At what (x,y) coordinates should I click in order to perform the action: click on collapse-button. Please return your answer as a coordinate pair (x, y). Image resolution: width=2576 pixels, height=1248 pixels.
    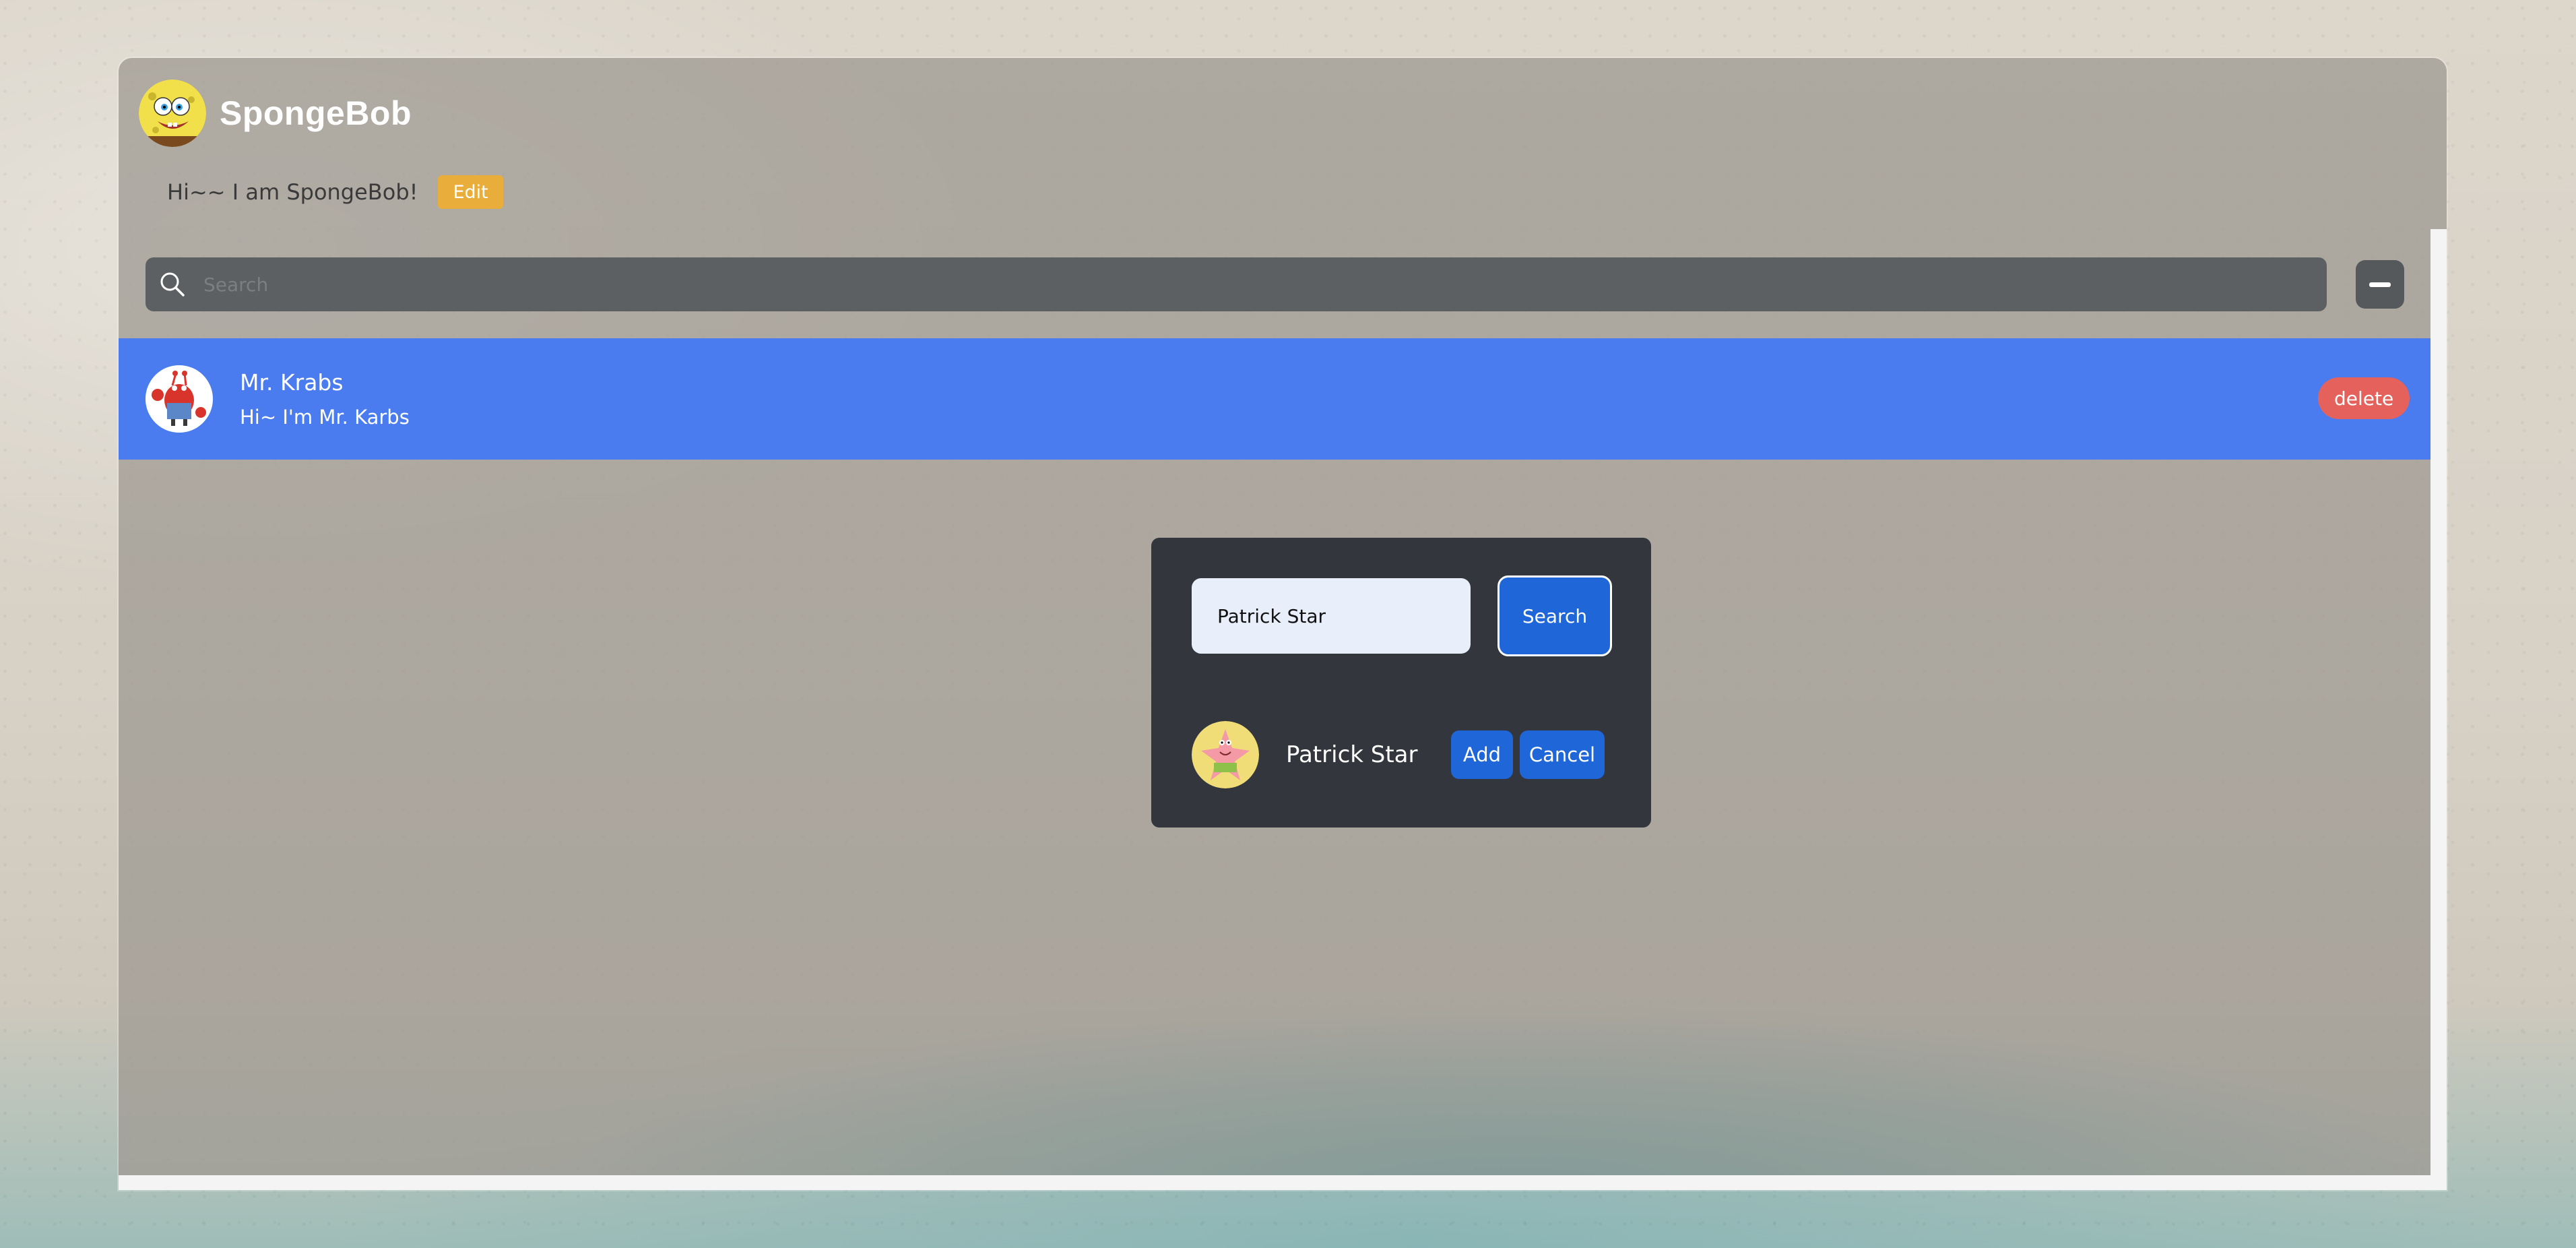
    Looking at the image, I should click on (2380, 284).